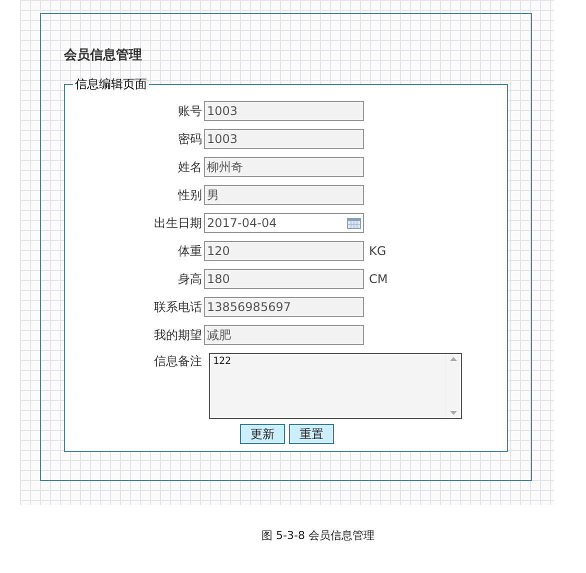 This screenshot has width=586, height=573. I want to click on field-label: 身高, so click(189, 279).